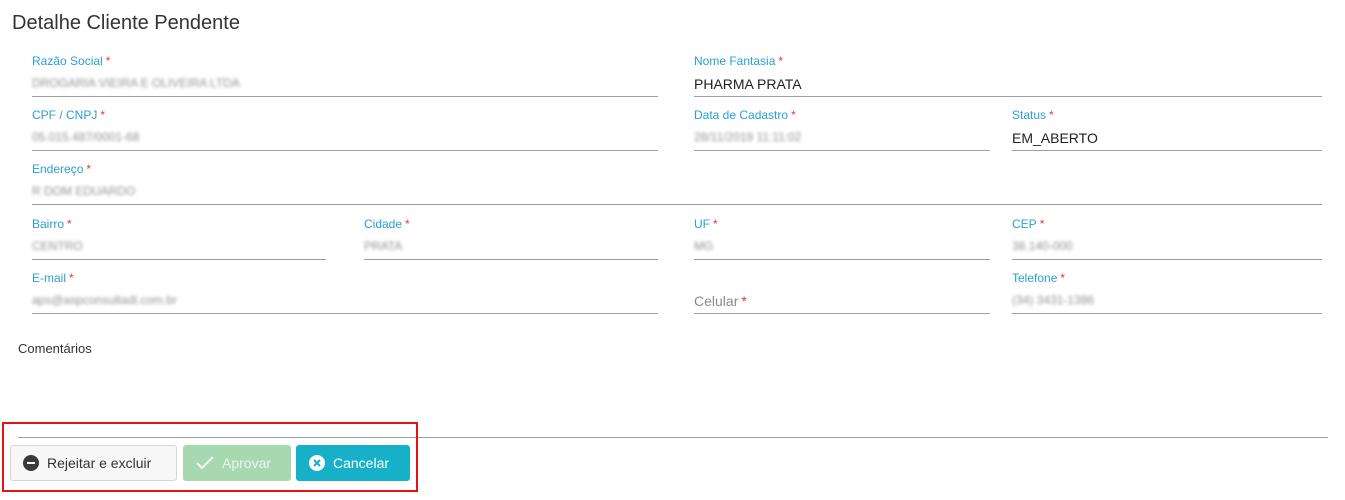  Describe the element at coordinates (504, 240) in the screenshot. I see `cidade-field: Cidade * PRATA` at that location.